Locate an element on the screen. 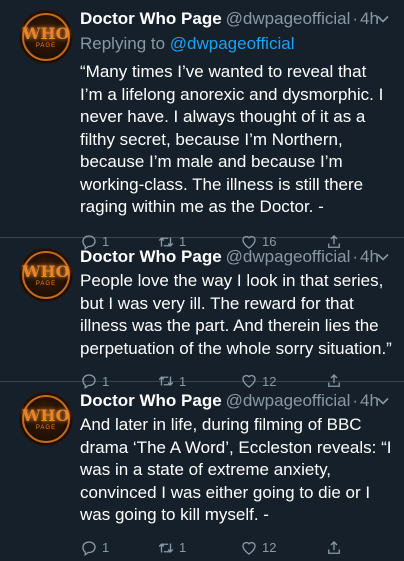  replying-to: Replying to @dwpageofficial is located at coordinates (236, 44).